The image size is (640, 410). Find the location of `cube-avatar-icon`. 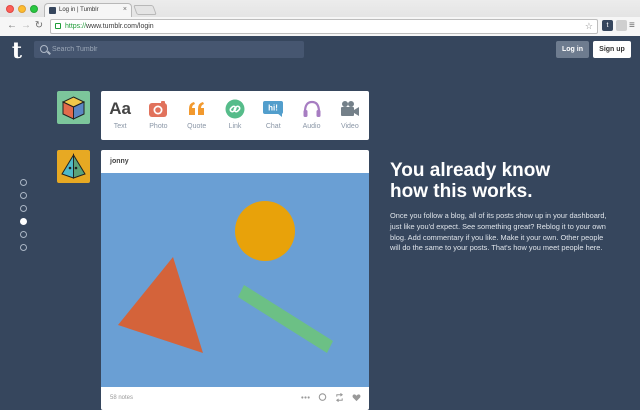

cube-avatar-icon is located at coordinates (73, 108).